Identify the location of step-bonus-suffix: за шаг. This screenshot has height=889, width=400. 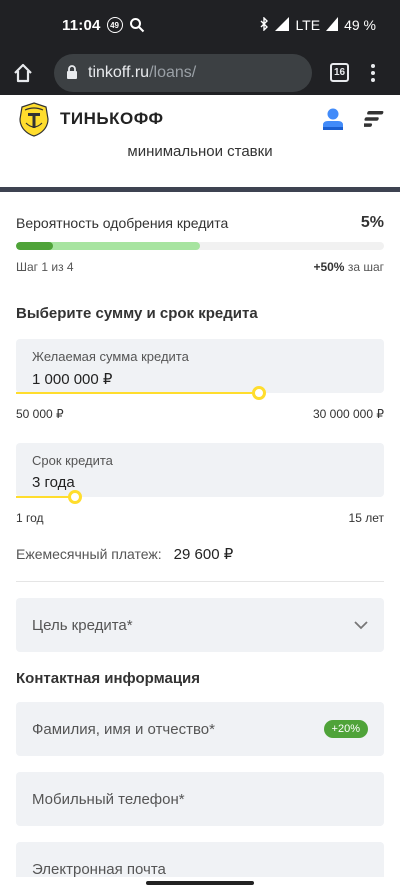
(365, 267).